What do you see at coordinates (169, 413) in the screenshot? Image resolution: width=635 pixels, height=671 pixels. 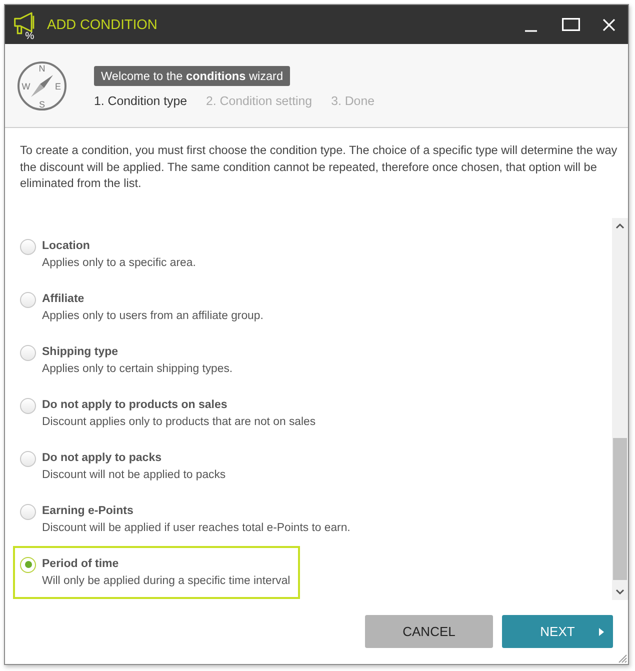 I see `condition-option: Do not apply to products on sales Discount applies only to products that are not on sales` at bounding box center [169, 413].